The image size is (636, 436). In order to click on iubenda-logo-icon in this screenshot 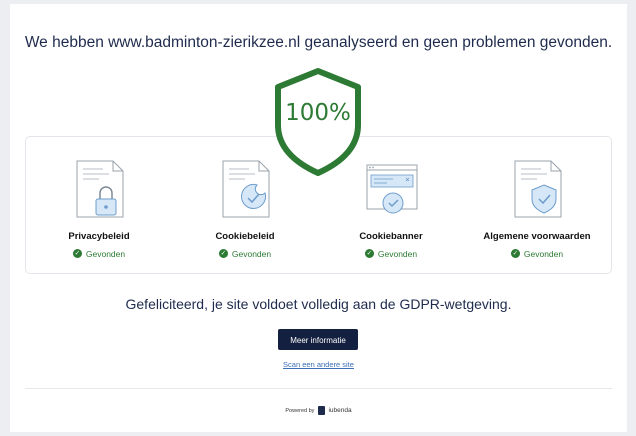, I will do `click(321, 410)`.